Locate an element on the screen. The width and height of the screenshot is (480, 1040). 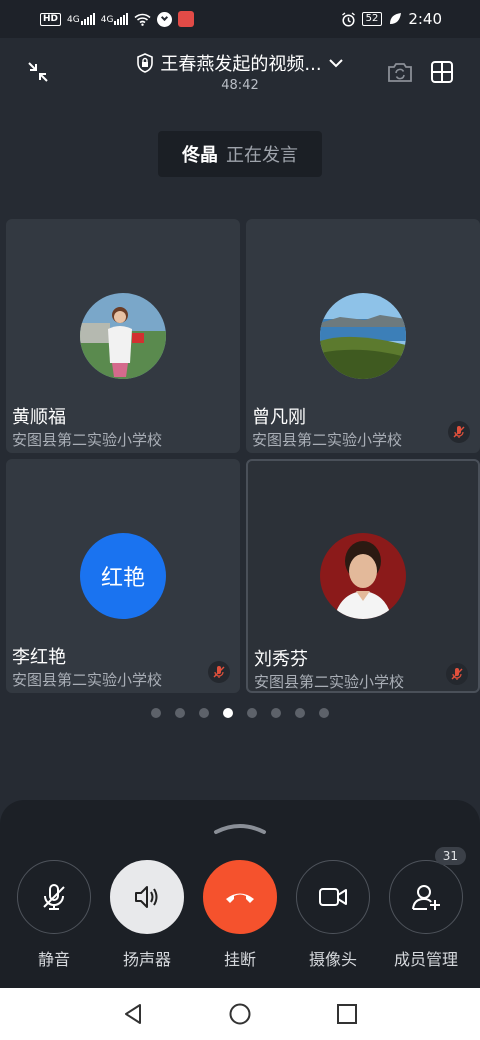
hd-indicator: HD is located at coordinates (51, 19).